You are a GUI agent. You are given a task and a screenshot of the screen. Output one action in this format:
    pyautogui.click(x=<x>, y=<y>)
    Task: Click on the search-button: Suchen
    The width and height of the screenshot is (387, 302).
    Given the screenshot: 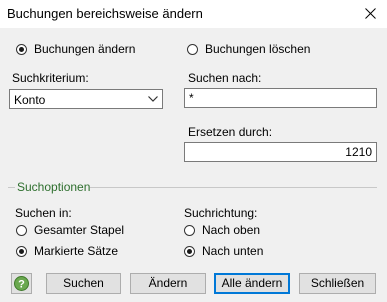 What is the action you would take?
    pyautogui.click(x=83, y=283)
    